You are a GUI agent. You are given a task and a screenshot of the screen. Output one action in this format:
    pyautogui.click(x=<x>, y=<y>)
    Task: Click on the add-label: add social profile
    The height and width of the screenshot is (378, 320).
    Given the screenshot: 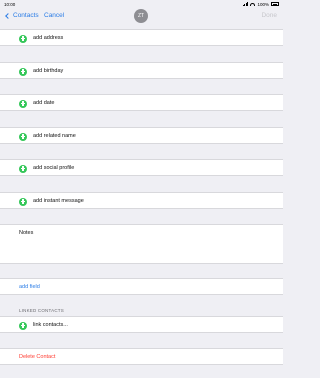 What is the action you would take?
    pyautogui.click(x=54, y=167)
    